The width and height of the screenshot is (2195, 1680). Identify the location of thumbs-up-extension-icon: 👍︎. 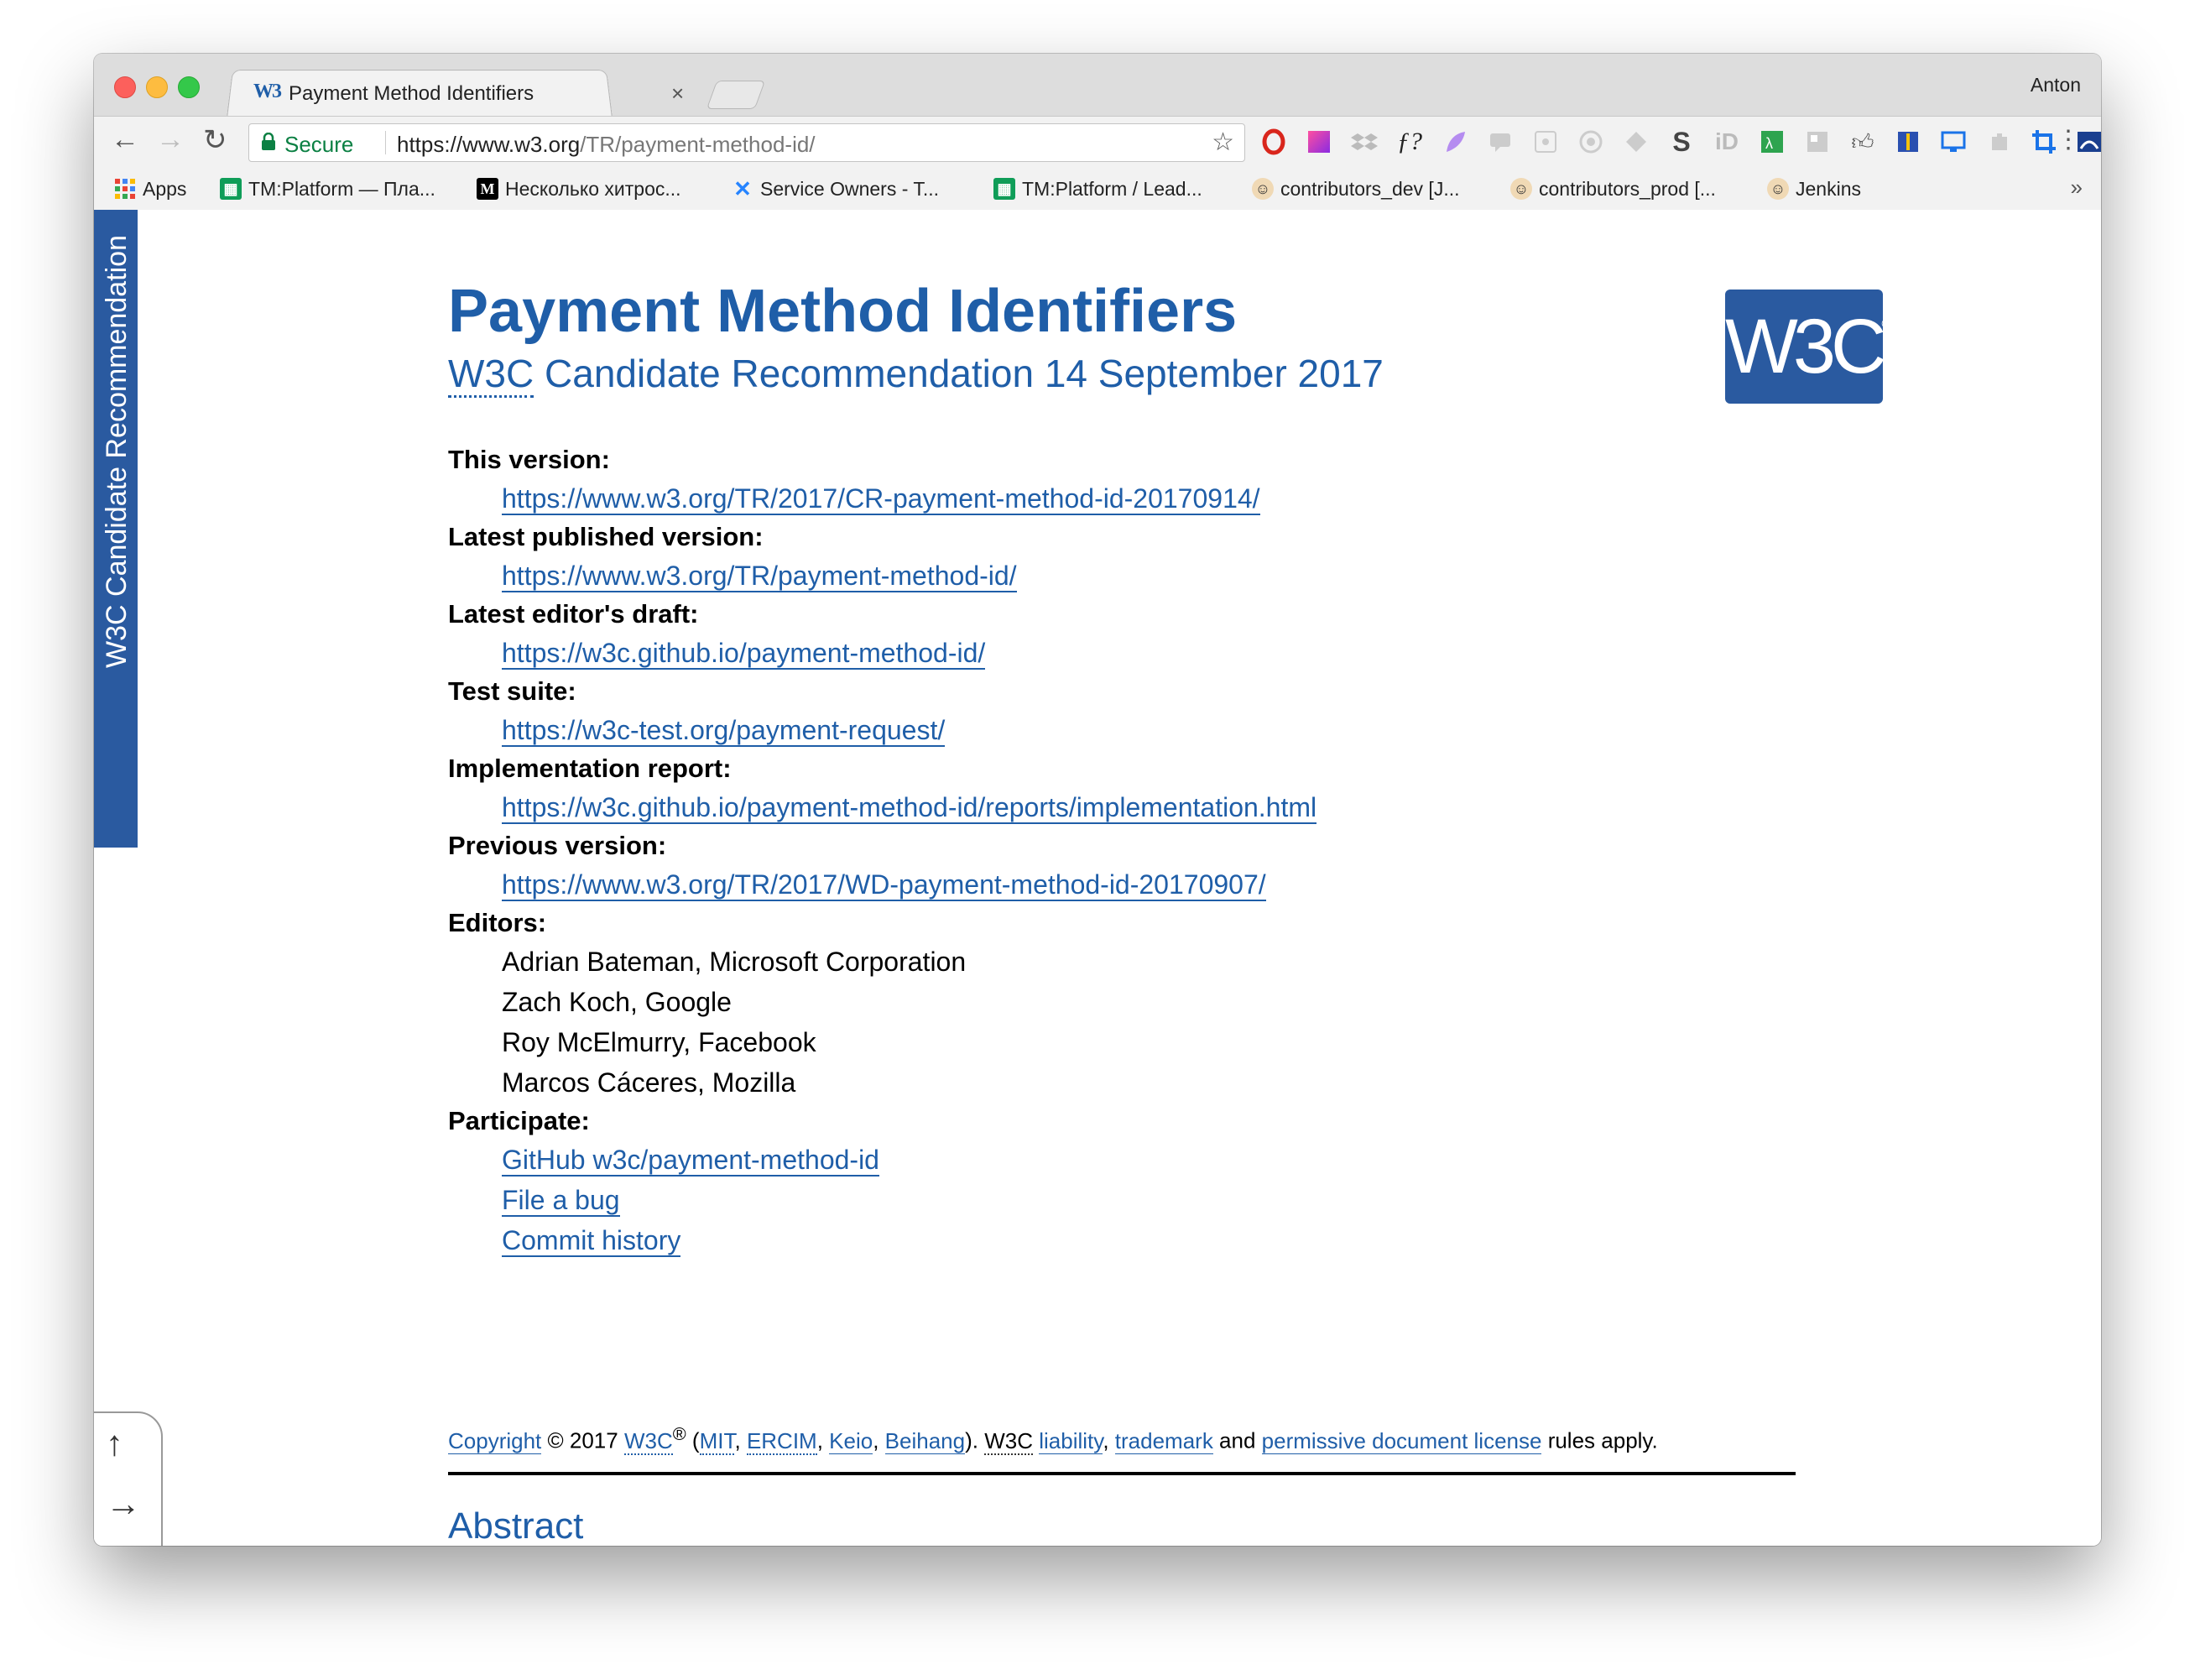
(1862, 141).